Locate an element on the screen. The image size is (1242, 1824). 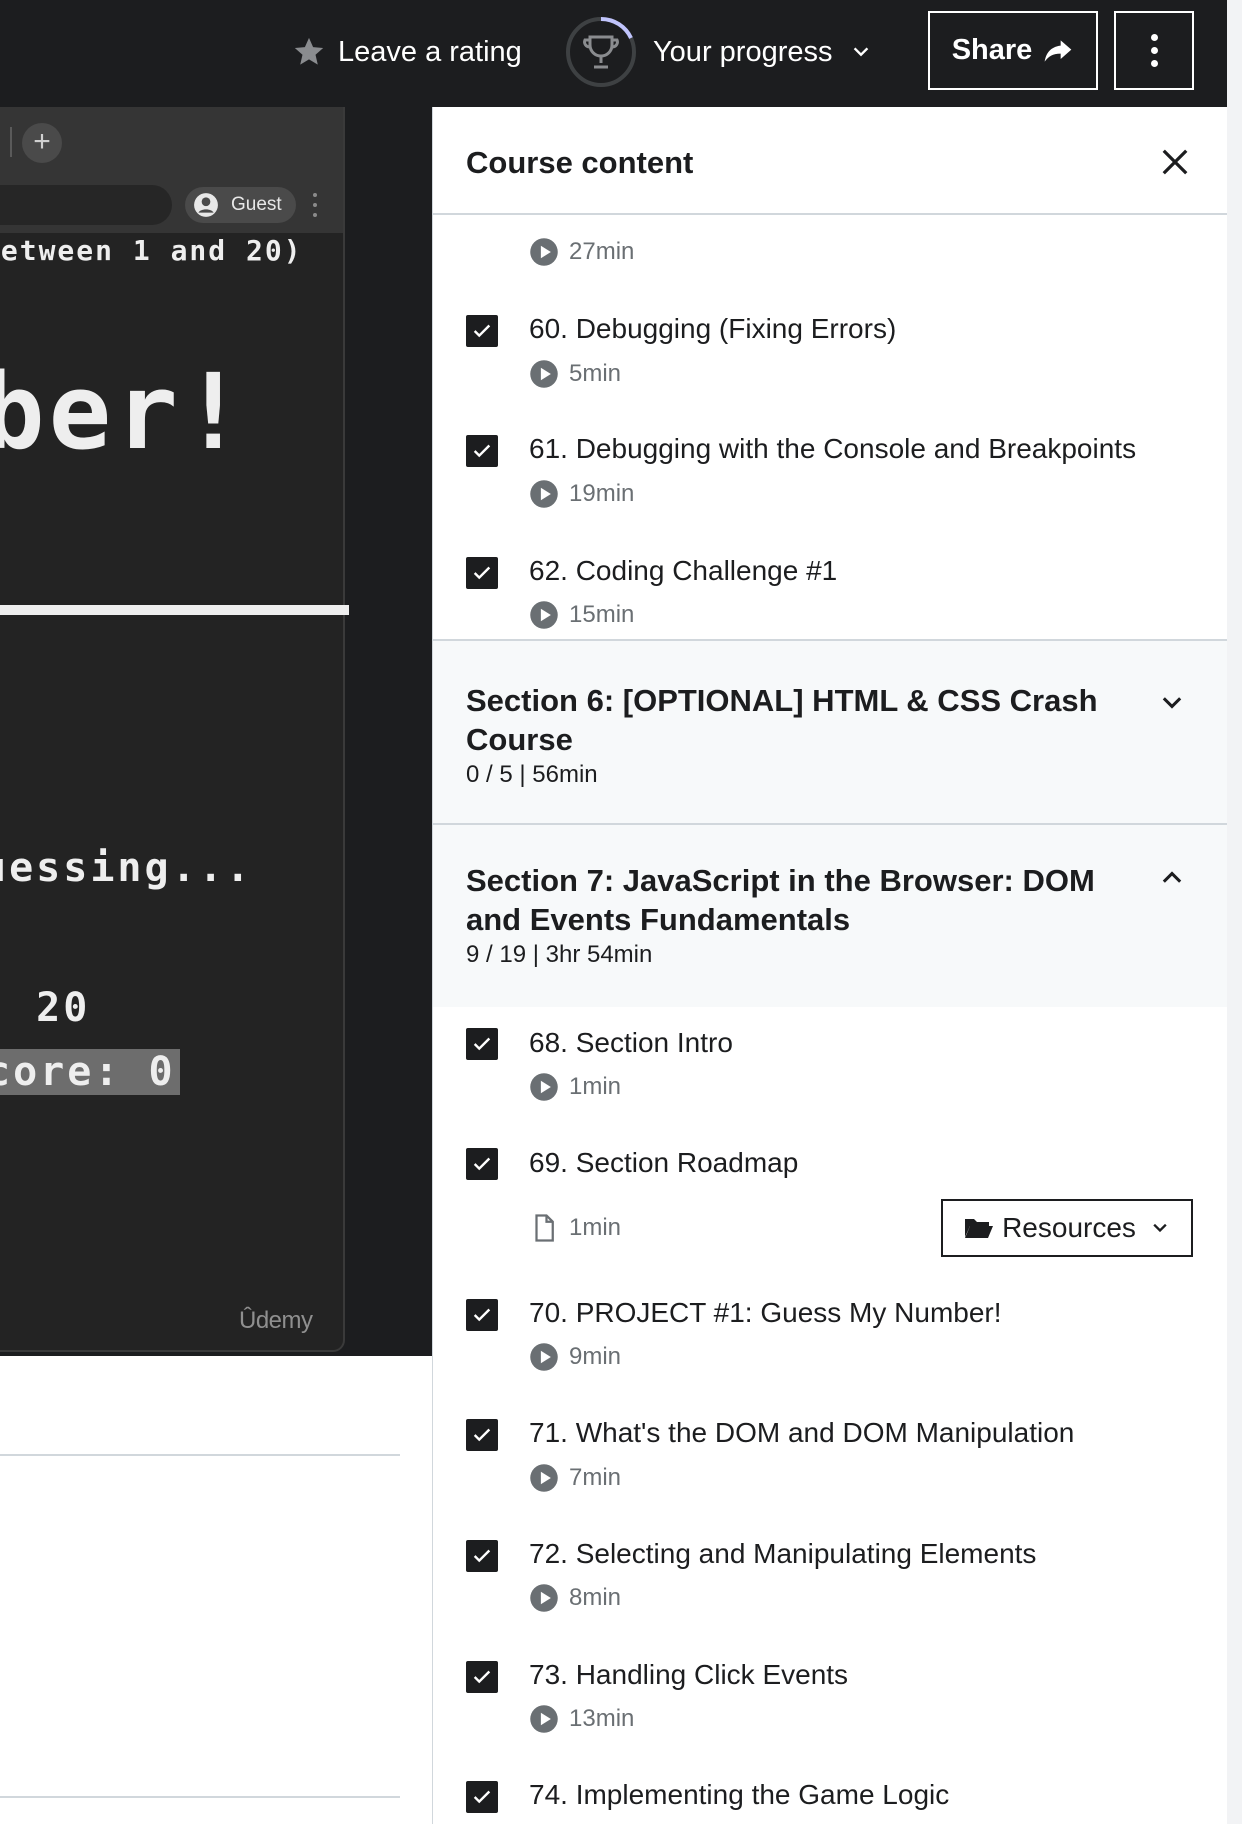
lecture-meta: 7min is located at coordinates (575, 1478).